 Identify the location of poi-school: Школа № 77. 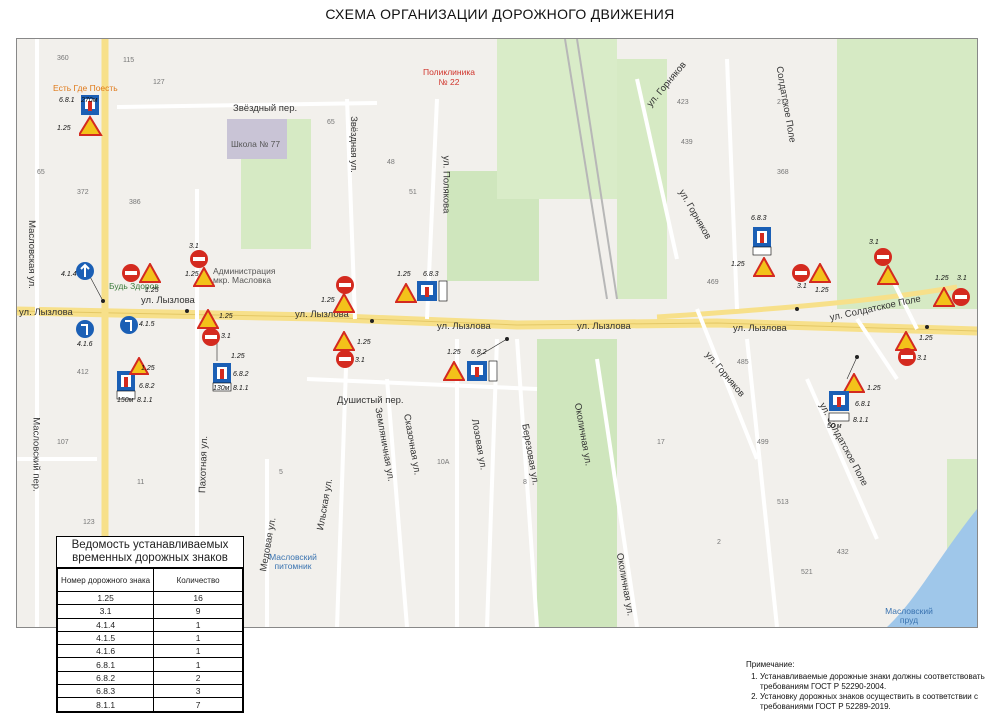
(255, 144).